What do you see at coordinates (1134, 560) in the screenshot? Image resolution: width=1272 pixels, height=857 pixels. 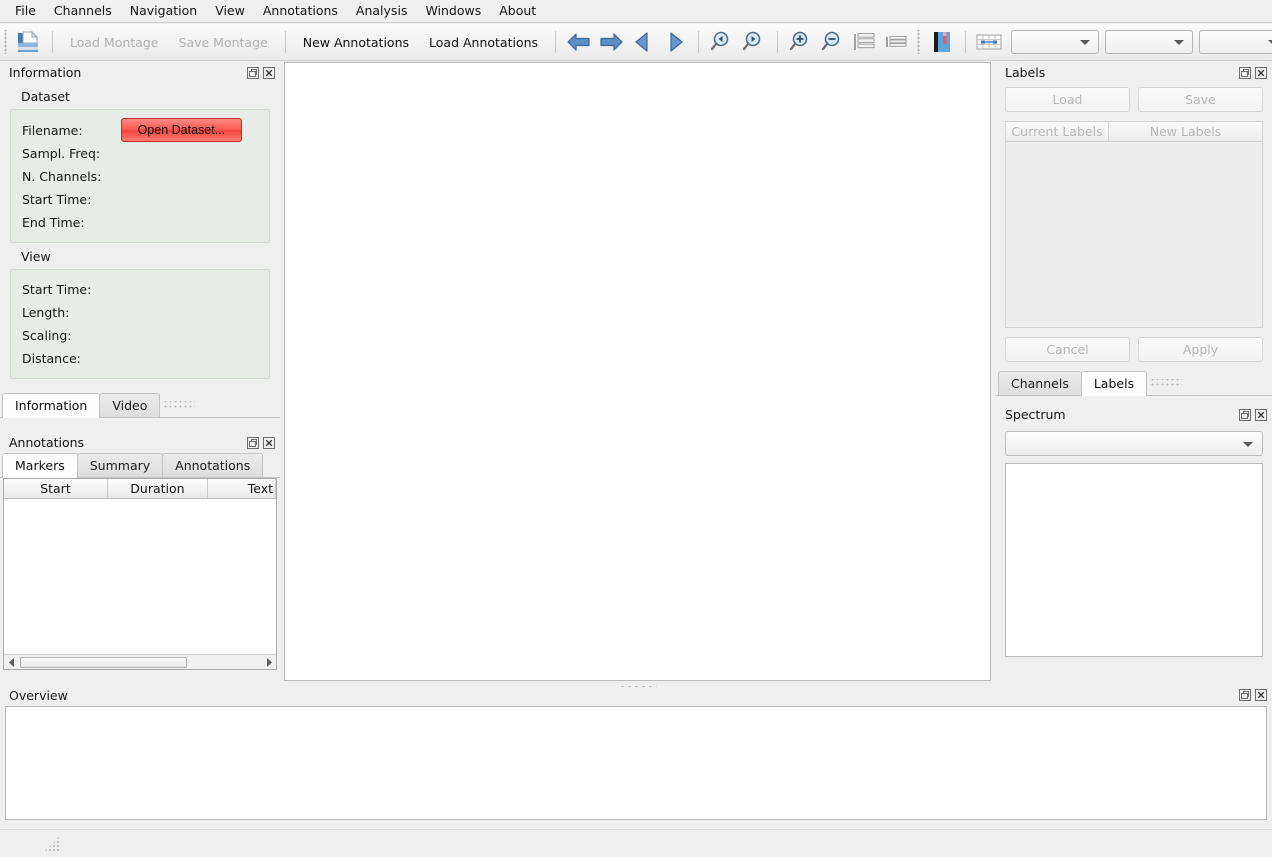 I see `spectrum-plot-area` at bounding box center [1134, 560].